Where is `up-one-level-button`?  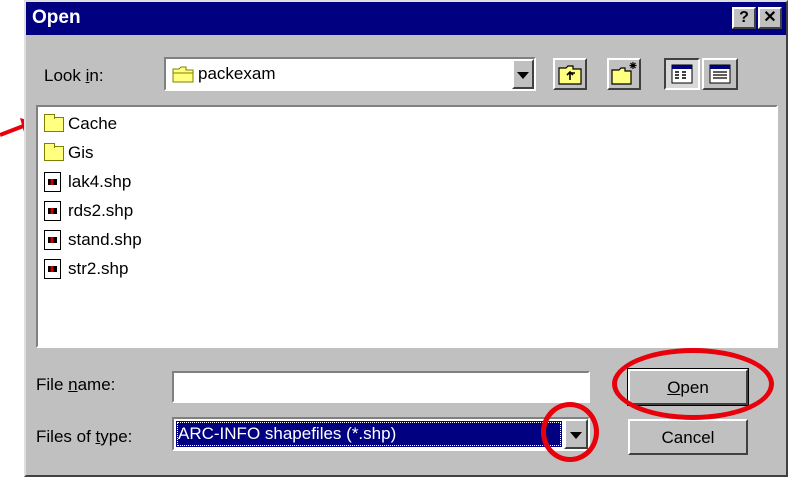
up-one-level-button is located at coordinates (570, 74).